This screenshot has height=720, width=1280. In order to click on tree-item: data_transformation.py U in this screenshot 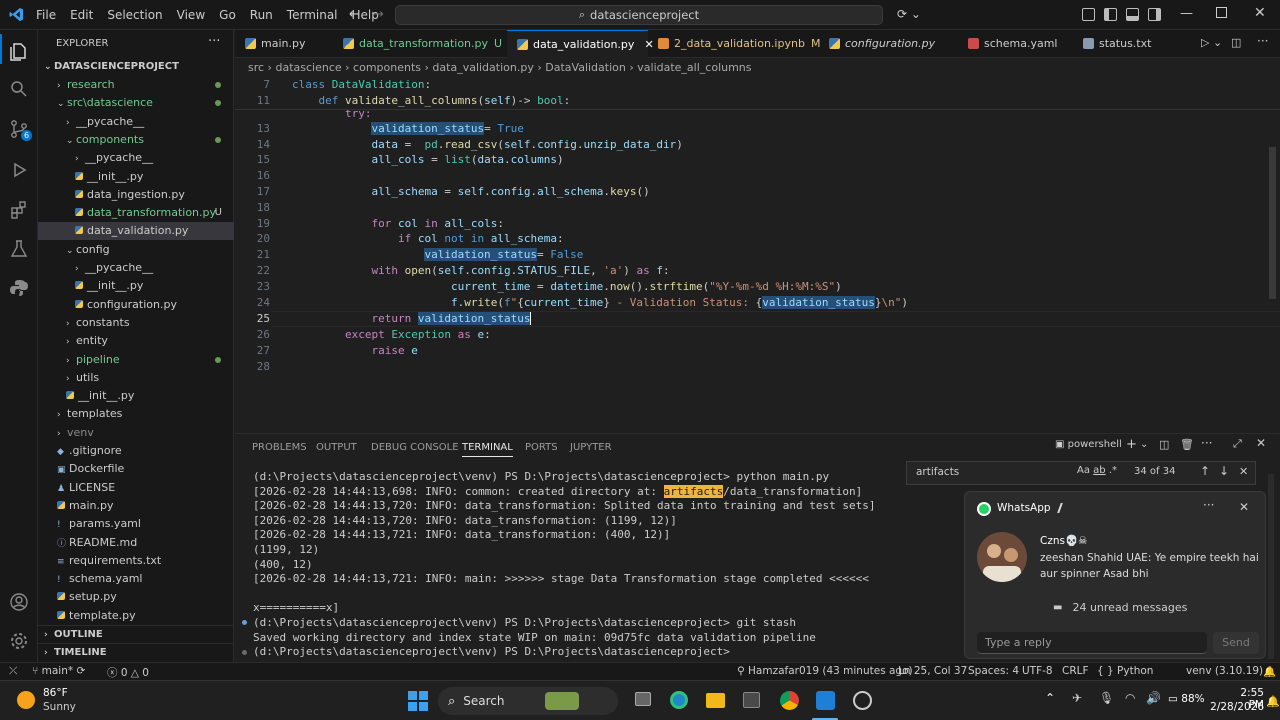, I will do `click(136, 213)`.